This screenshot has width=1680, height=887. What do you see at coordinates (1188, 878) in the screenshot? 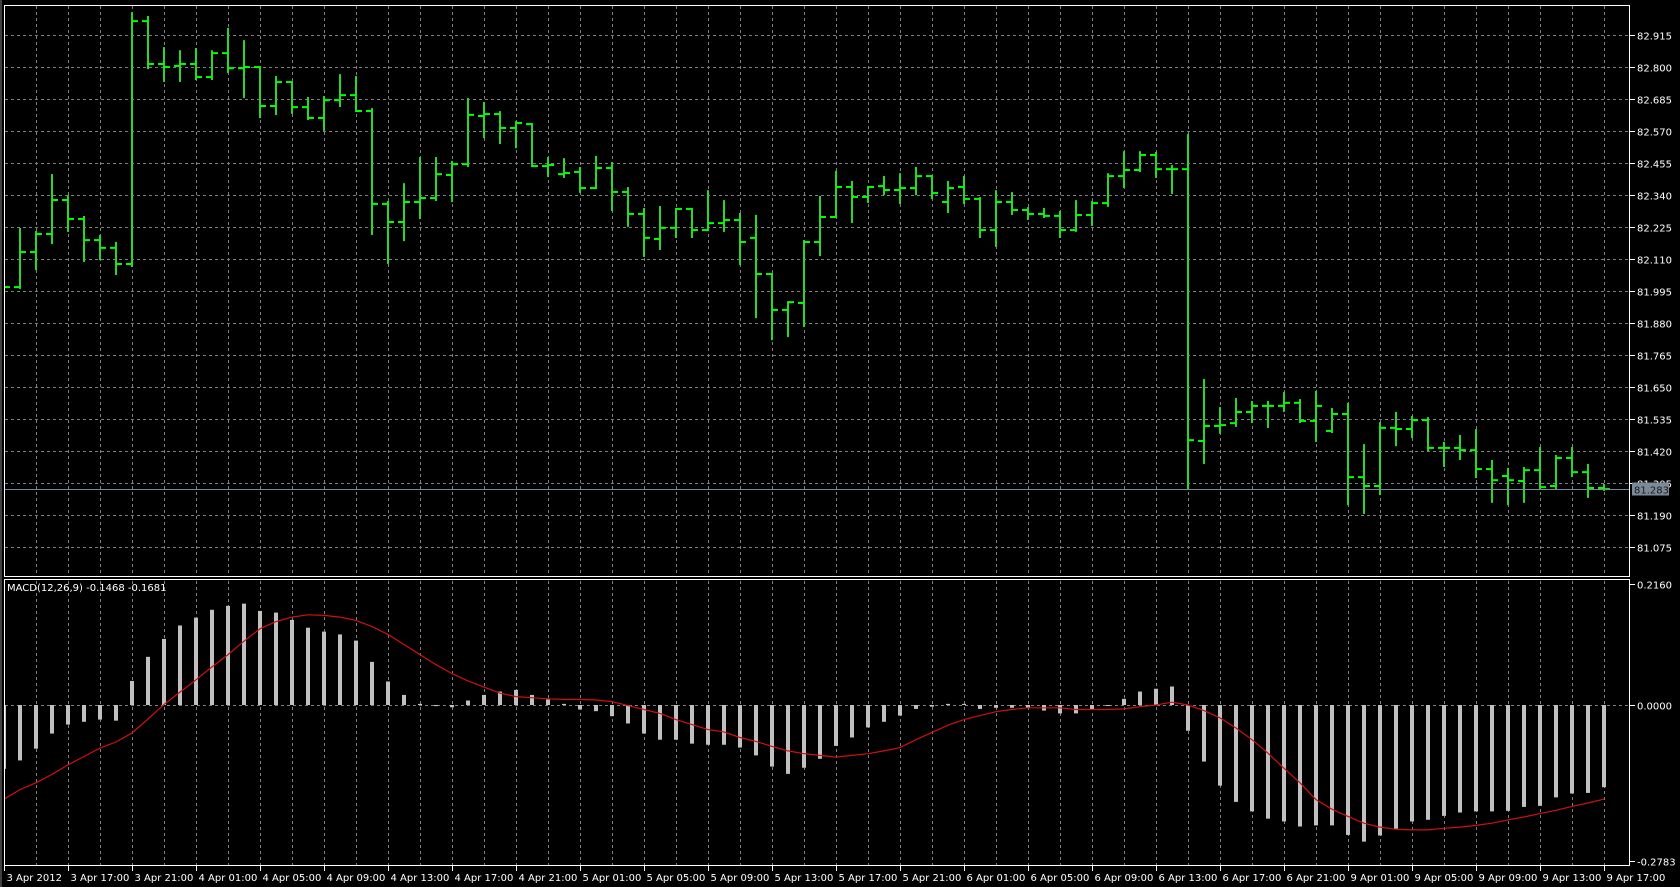
I see `time-axis-label: 6 Apr 13:00` at bounding box center [1188, 878].